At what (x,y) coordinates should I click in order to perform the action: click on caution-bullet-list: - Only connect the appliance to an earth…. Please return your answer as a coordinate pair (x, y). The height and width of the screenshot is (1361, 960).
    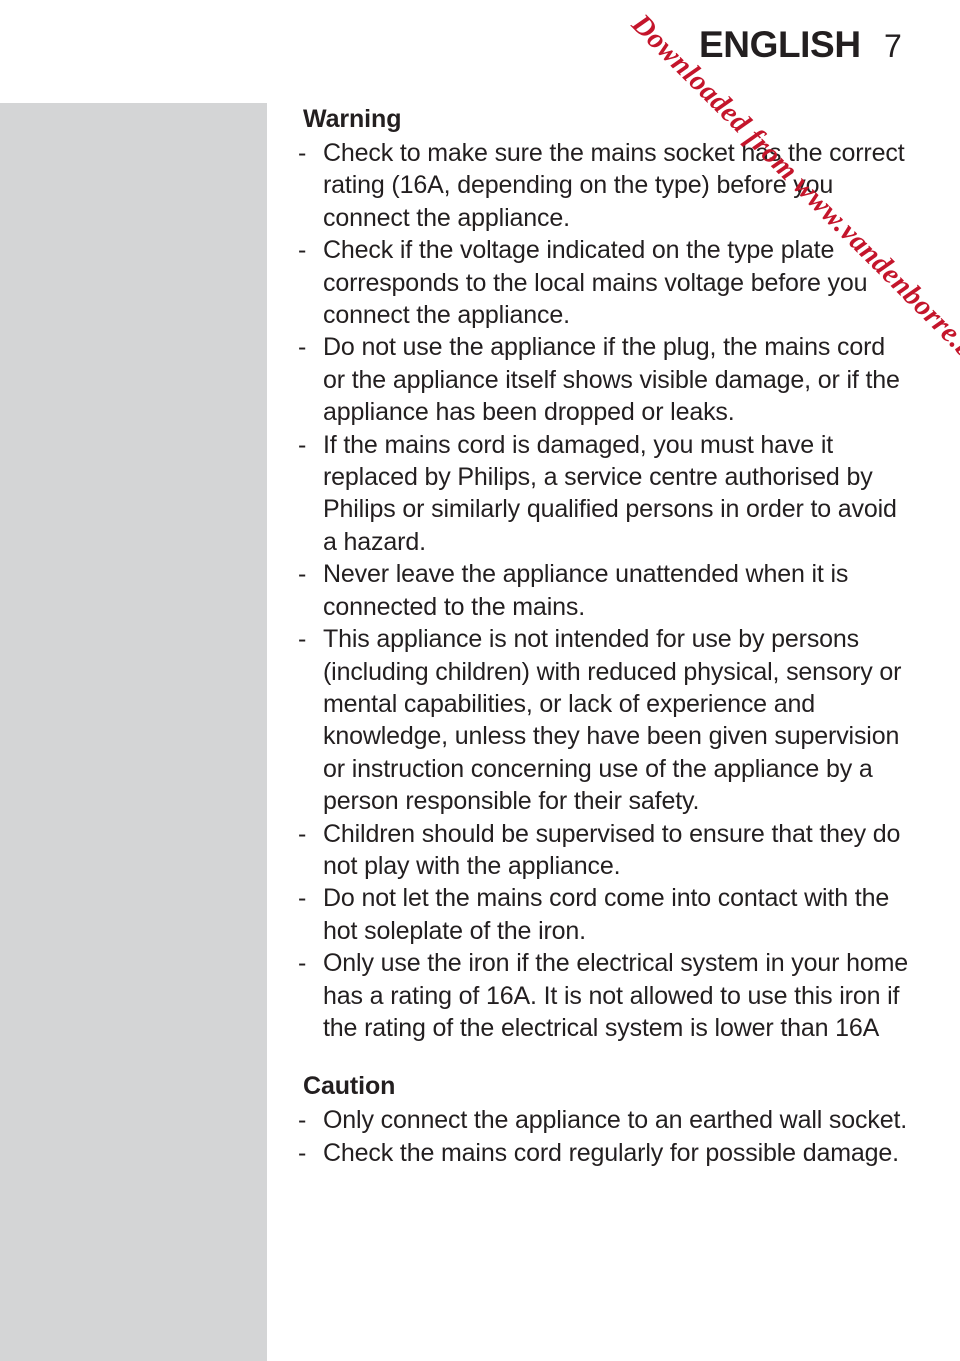
    Looking at the image, I should click on (603, 1136).